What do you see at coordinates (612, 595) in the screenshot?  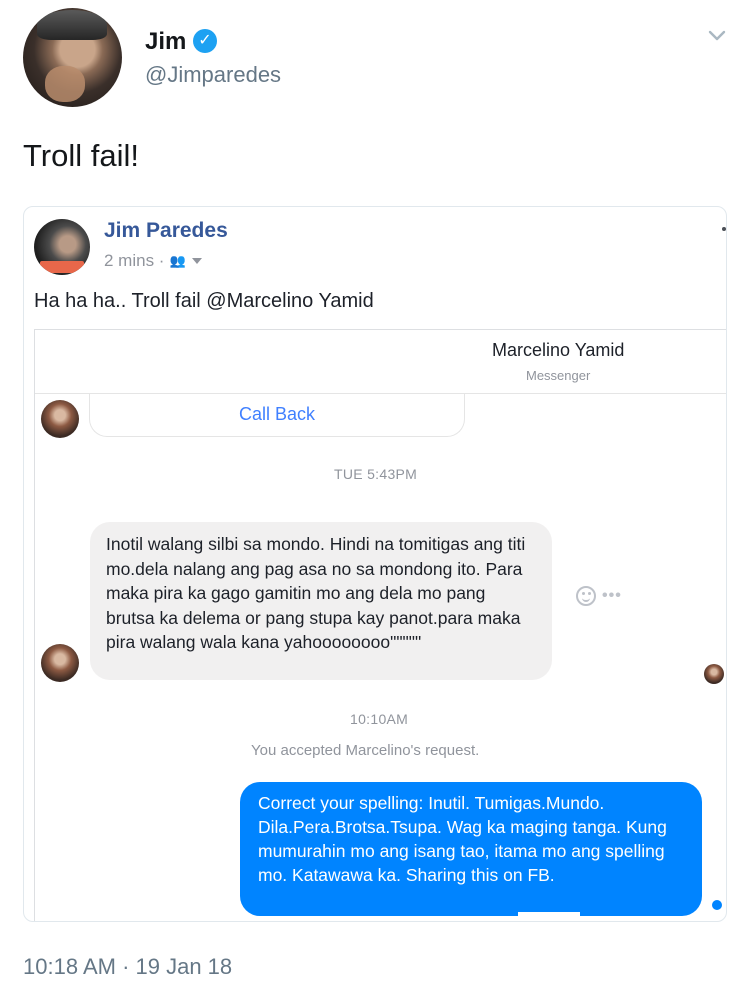 I see `more-icon: •••` at bounding box center [612, 595].